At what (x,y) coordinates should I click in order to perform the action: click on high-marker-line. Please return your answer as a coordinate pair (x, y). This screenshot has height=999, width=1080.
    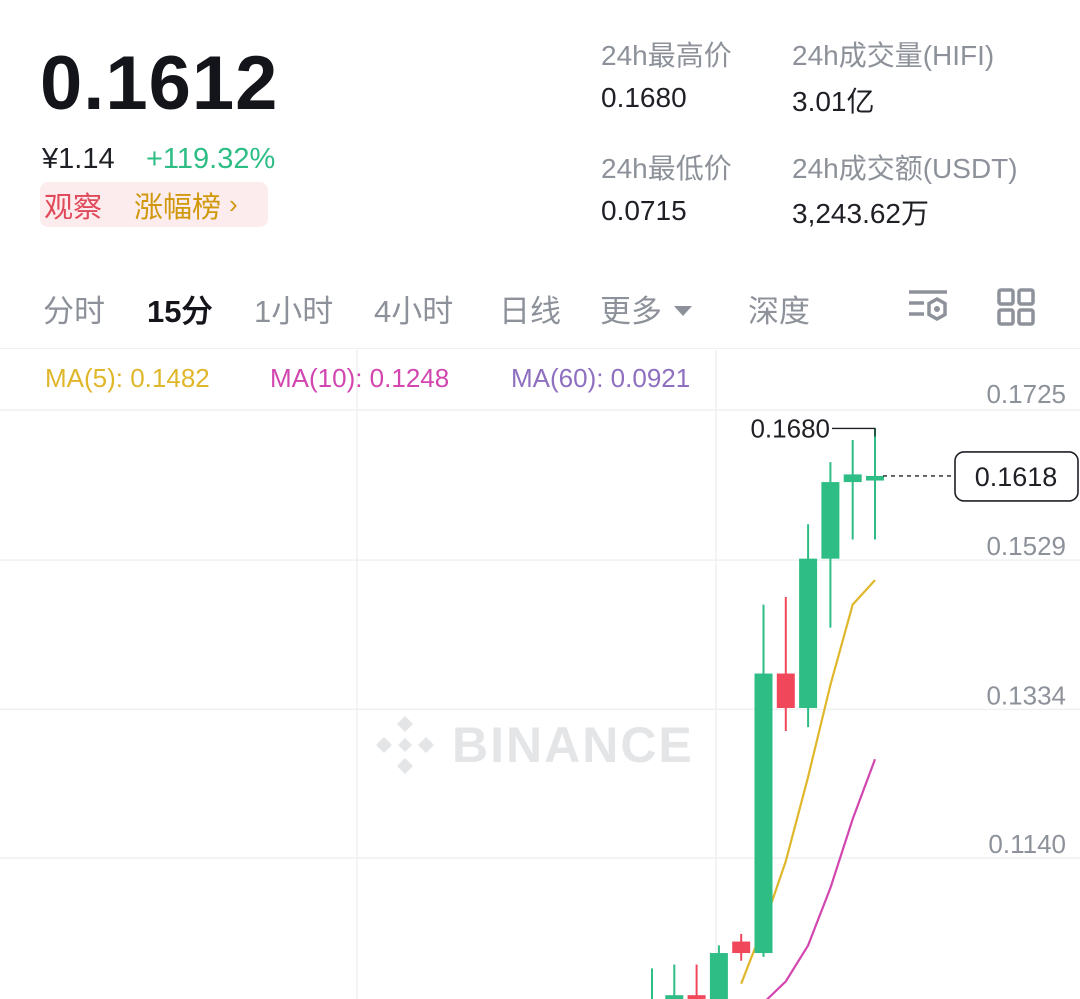
    Looking at the image, I should click on (854, 432).